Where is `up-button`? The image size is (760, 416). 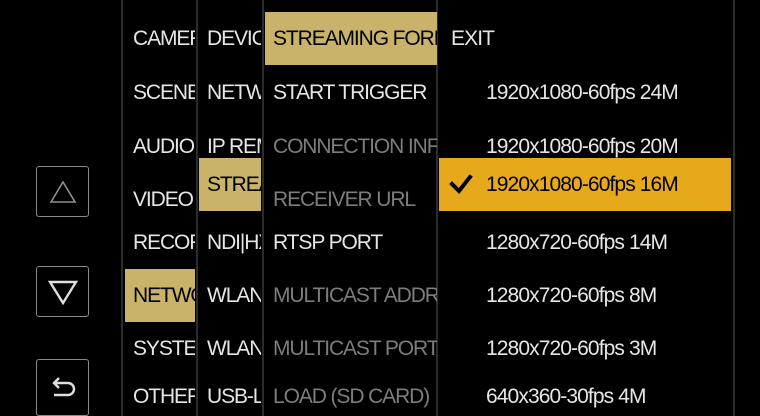 up-button is located at coordinates (62, 191).